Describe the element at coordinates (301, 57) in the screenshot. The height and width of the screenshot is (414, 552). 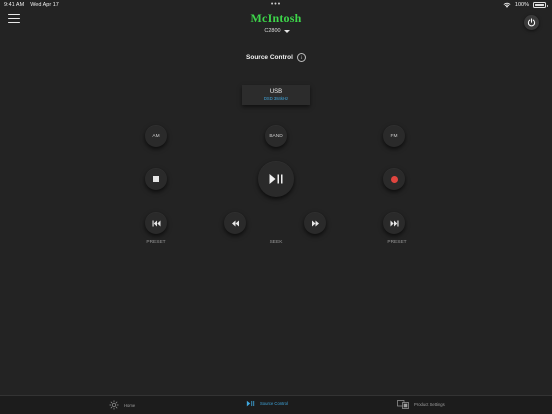
I see `info-icon: i` at that location.